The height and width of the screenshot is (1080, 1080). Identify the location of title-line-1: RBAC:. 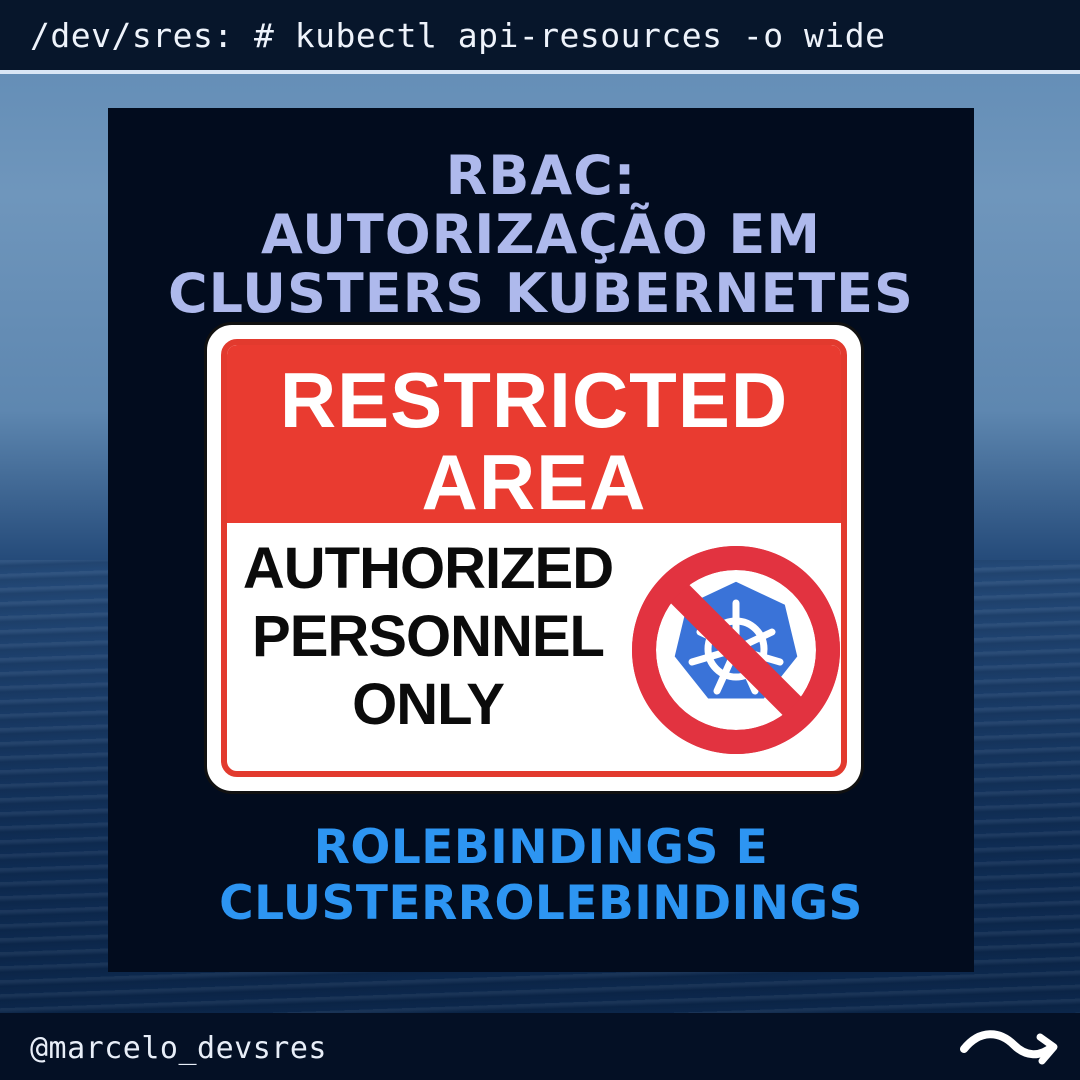
(541, 175).